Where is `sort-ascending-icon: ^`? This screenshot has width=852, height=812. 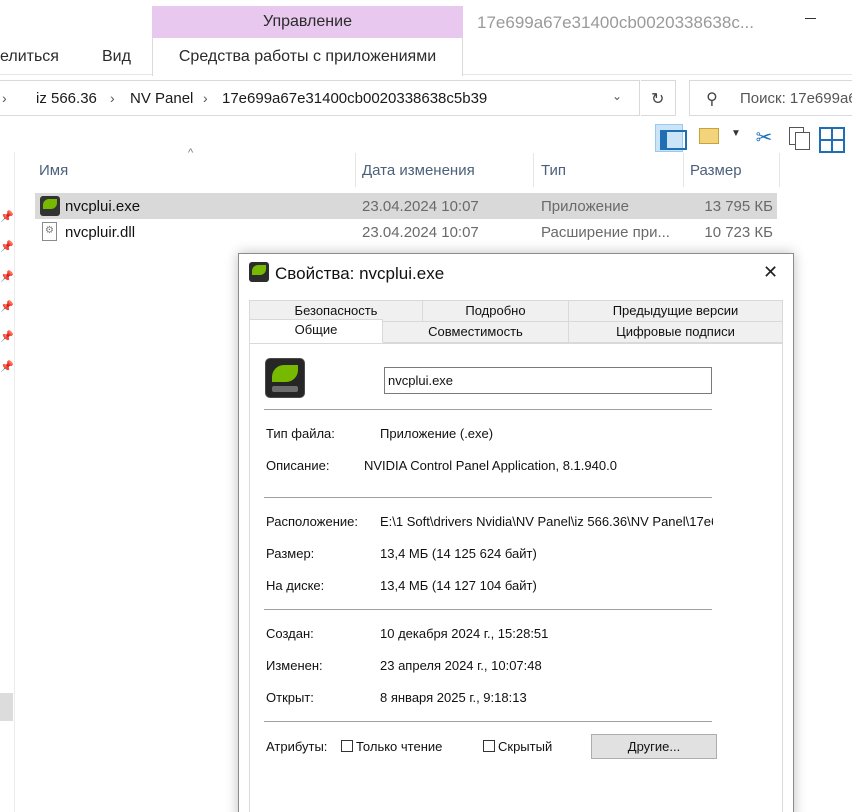 sort-ascending-icon: ^ is located at coordinates (191, 153).